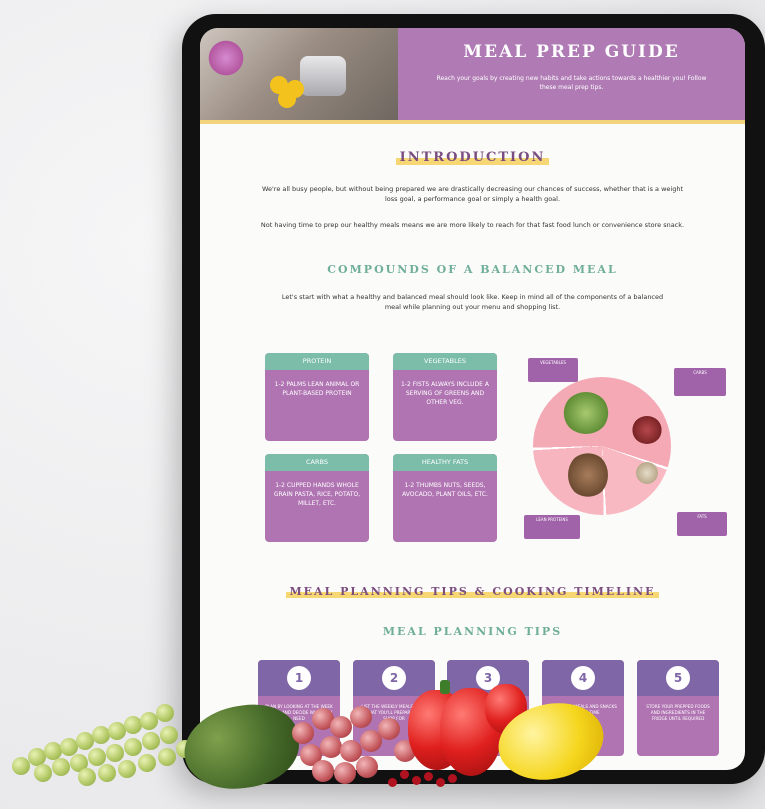 The height and width of the screenshot is (809, 765). I want to click on protein-image, so click(588, 475).